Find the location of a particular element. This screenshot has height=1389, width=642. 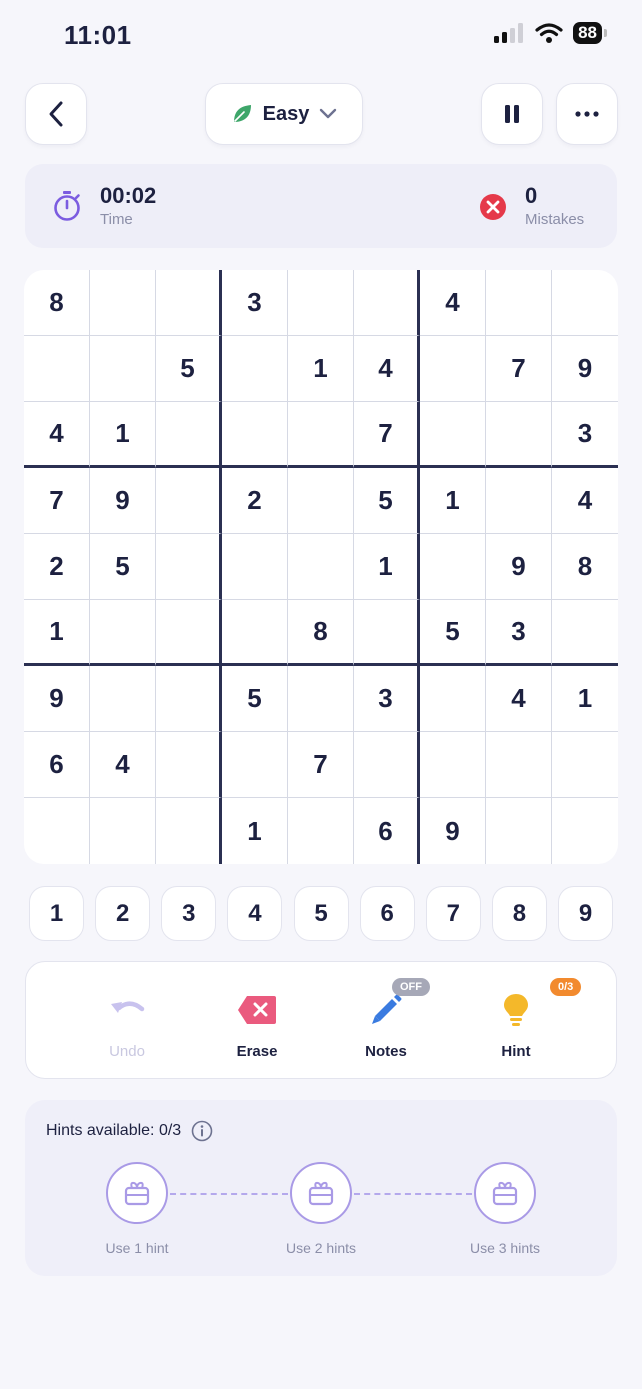

number-button-5: 5 is located at coordinates (321, 913).